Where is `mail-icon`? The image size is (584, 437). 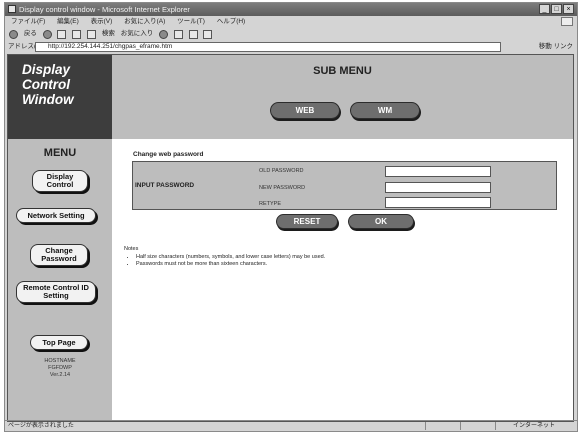 mail-icon is located at coordinates (178, 34).